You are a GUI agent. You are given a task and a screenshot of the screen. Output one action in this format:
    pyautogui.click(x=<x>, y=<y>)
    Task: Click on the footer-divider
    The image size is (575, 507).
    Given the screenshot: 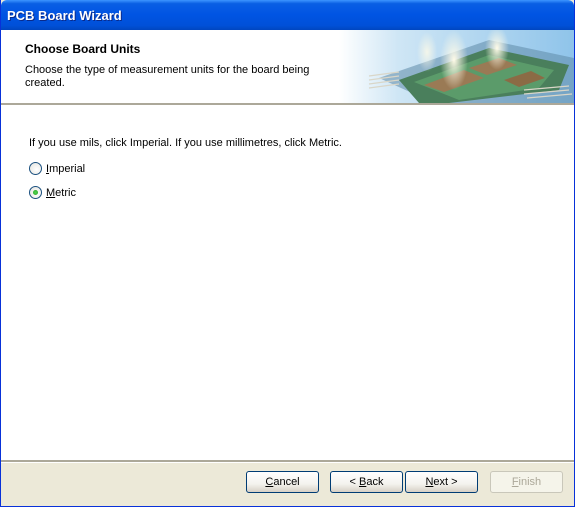 What is the action you would take?
    pyautogui.click(x=287, y=461)
    